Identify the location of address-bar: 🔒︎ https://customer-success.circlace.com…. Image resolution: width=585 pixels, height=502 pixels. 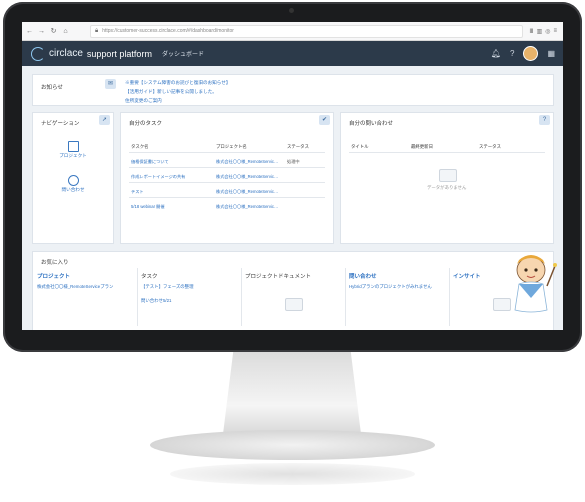
(307, 31).